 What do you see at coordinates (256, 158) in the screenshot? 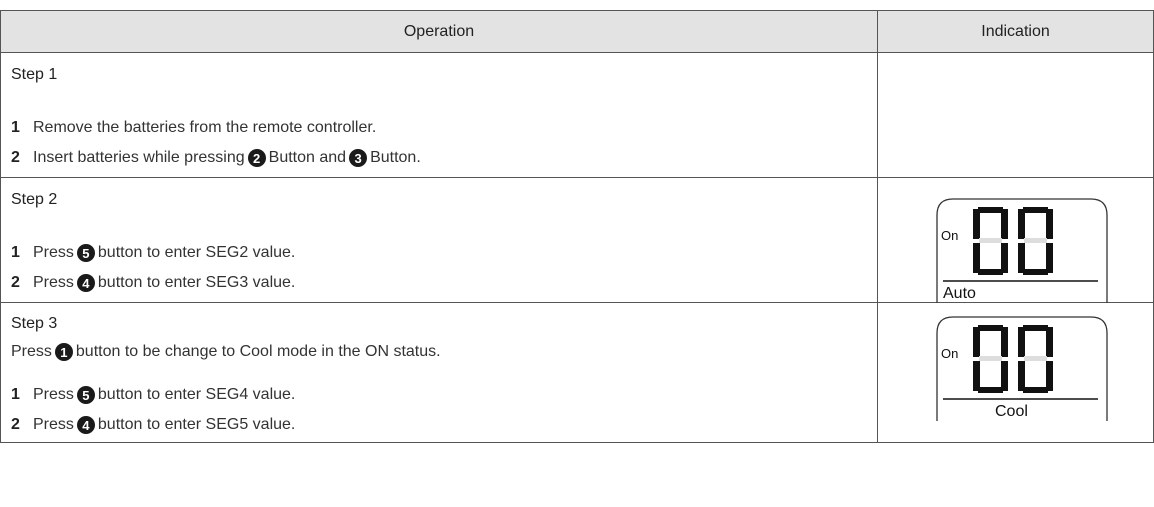
I see `button-2-icon: 2` at bounding box center [256, 158].